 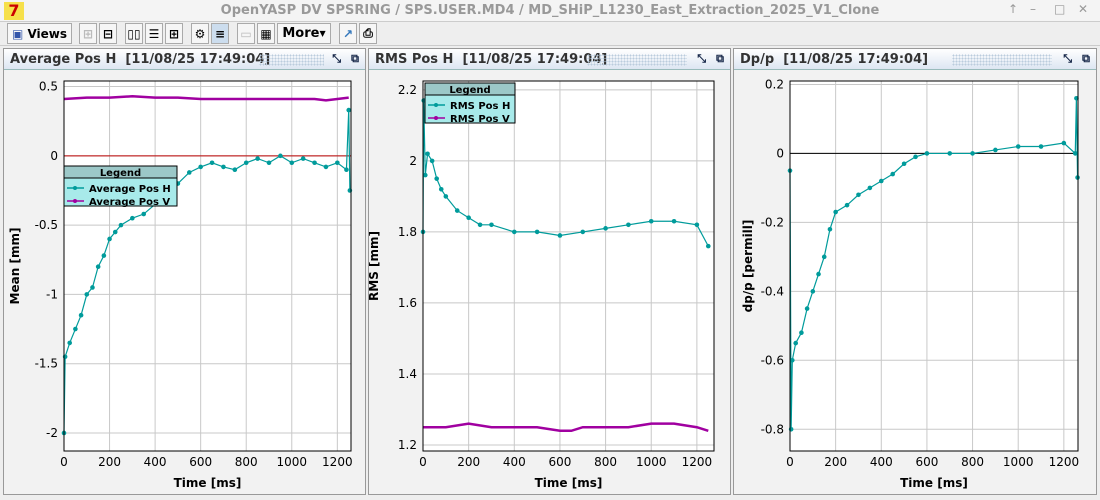 What do you see at coordinates (772, 360) in the screenshot?
I see `y-tick-label: -0.6` at bounding box center [772, 360].